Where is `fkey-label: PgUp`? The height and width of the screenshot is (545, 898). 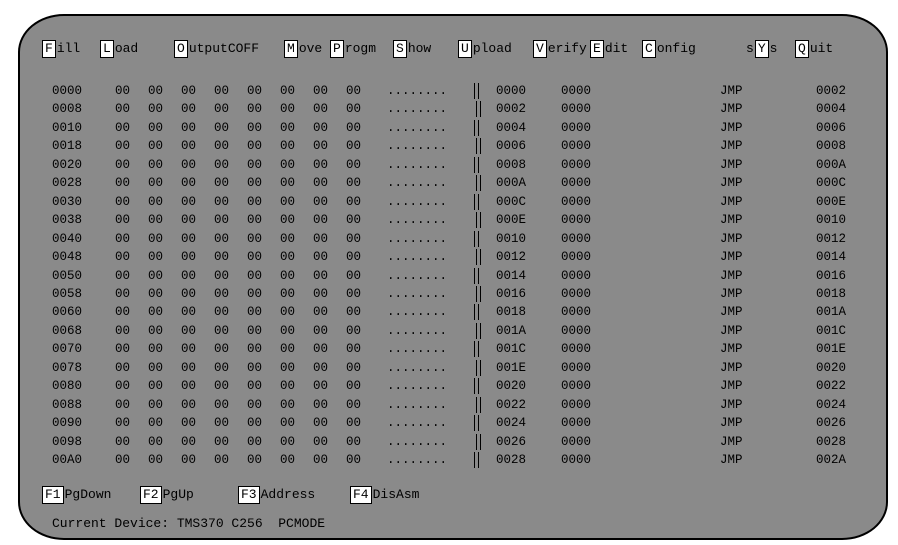
fkey-label: PgUp is located at coordinates (178, 494).